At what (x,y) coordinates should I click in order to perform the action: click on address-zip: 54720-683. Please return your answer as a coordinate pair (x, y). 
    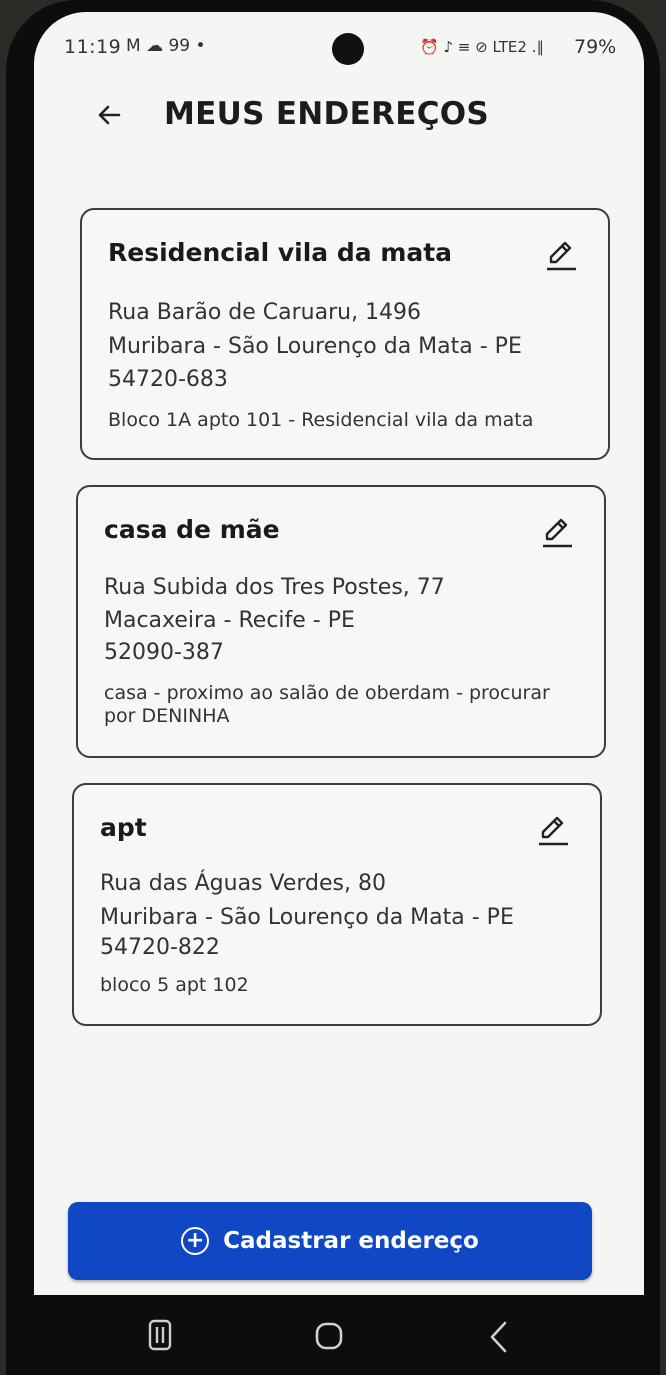
    Looking at the image, I should click on (168, 379).